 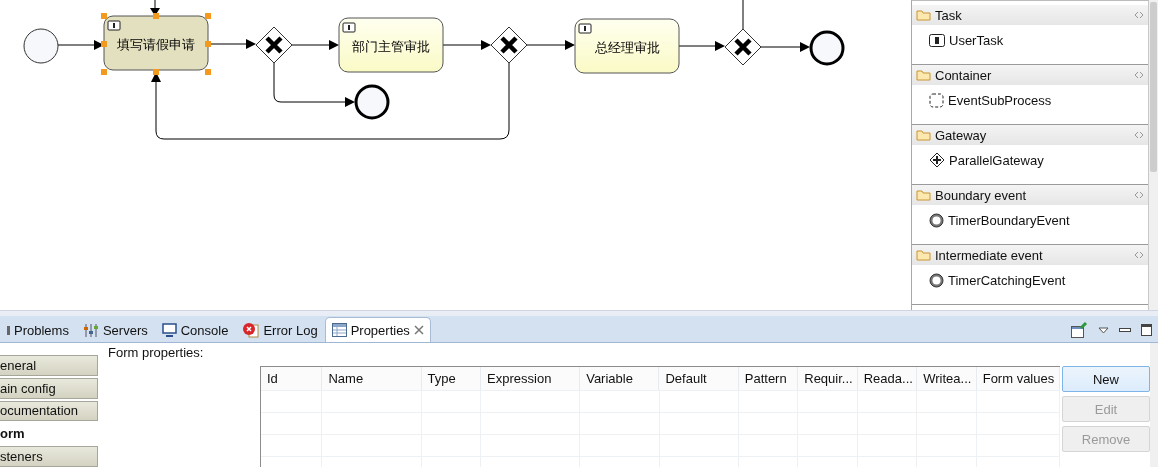 What do you see at coordinates (1030, 135) in the screenshot?
I see `palette-drawer-header: Gateway` at bounding box center [1030, 135].